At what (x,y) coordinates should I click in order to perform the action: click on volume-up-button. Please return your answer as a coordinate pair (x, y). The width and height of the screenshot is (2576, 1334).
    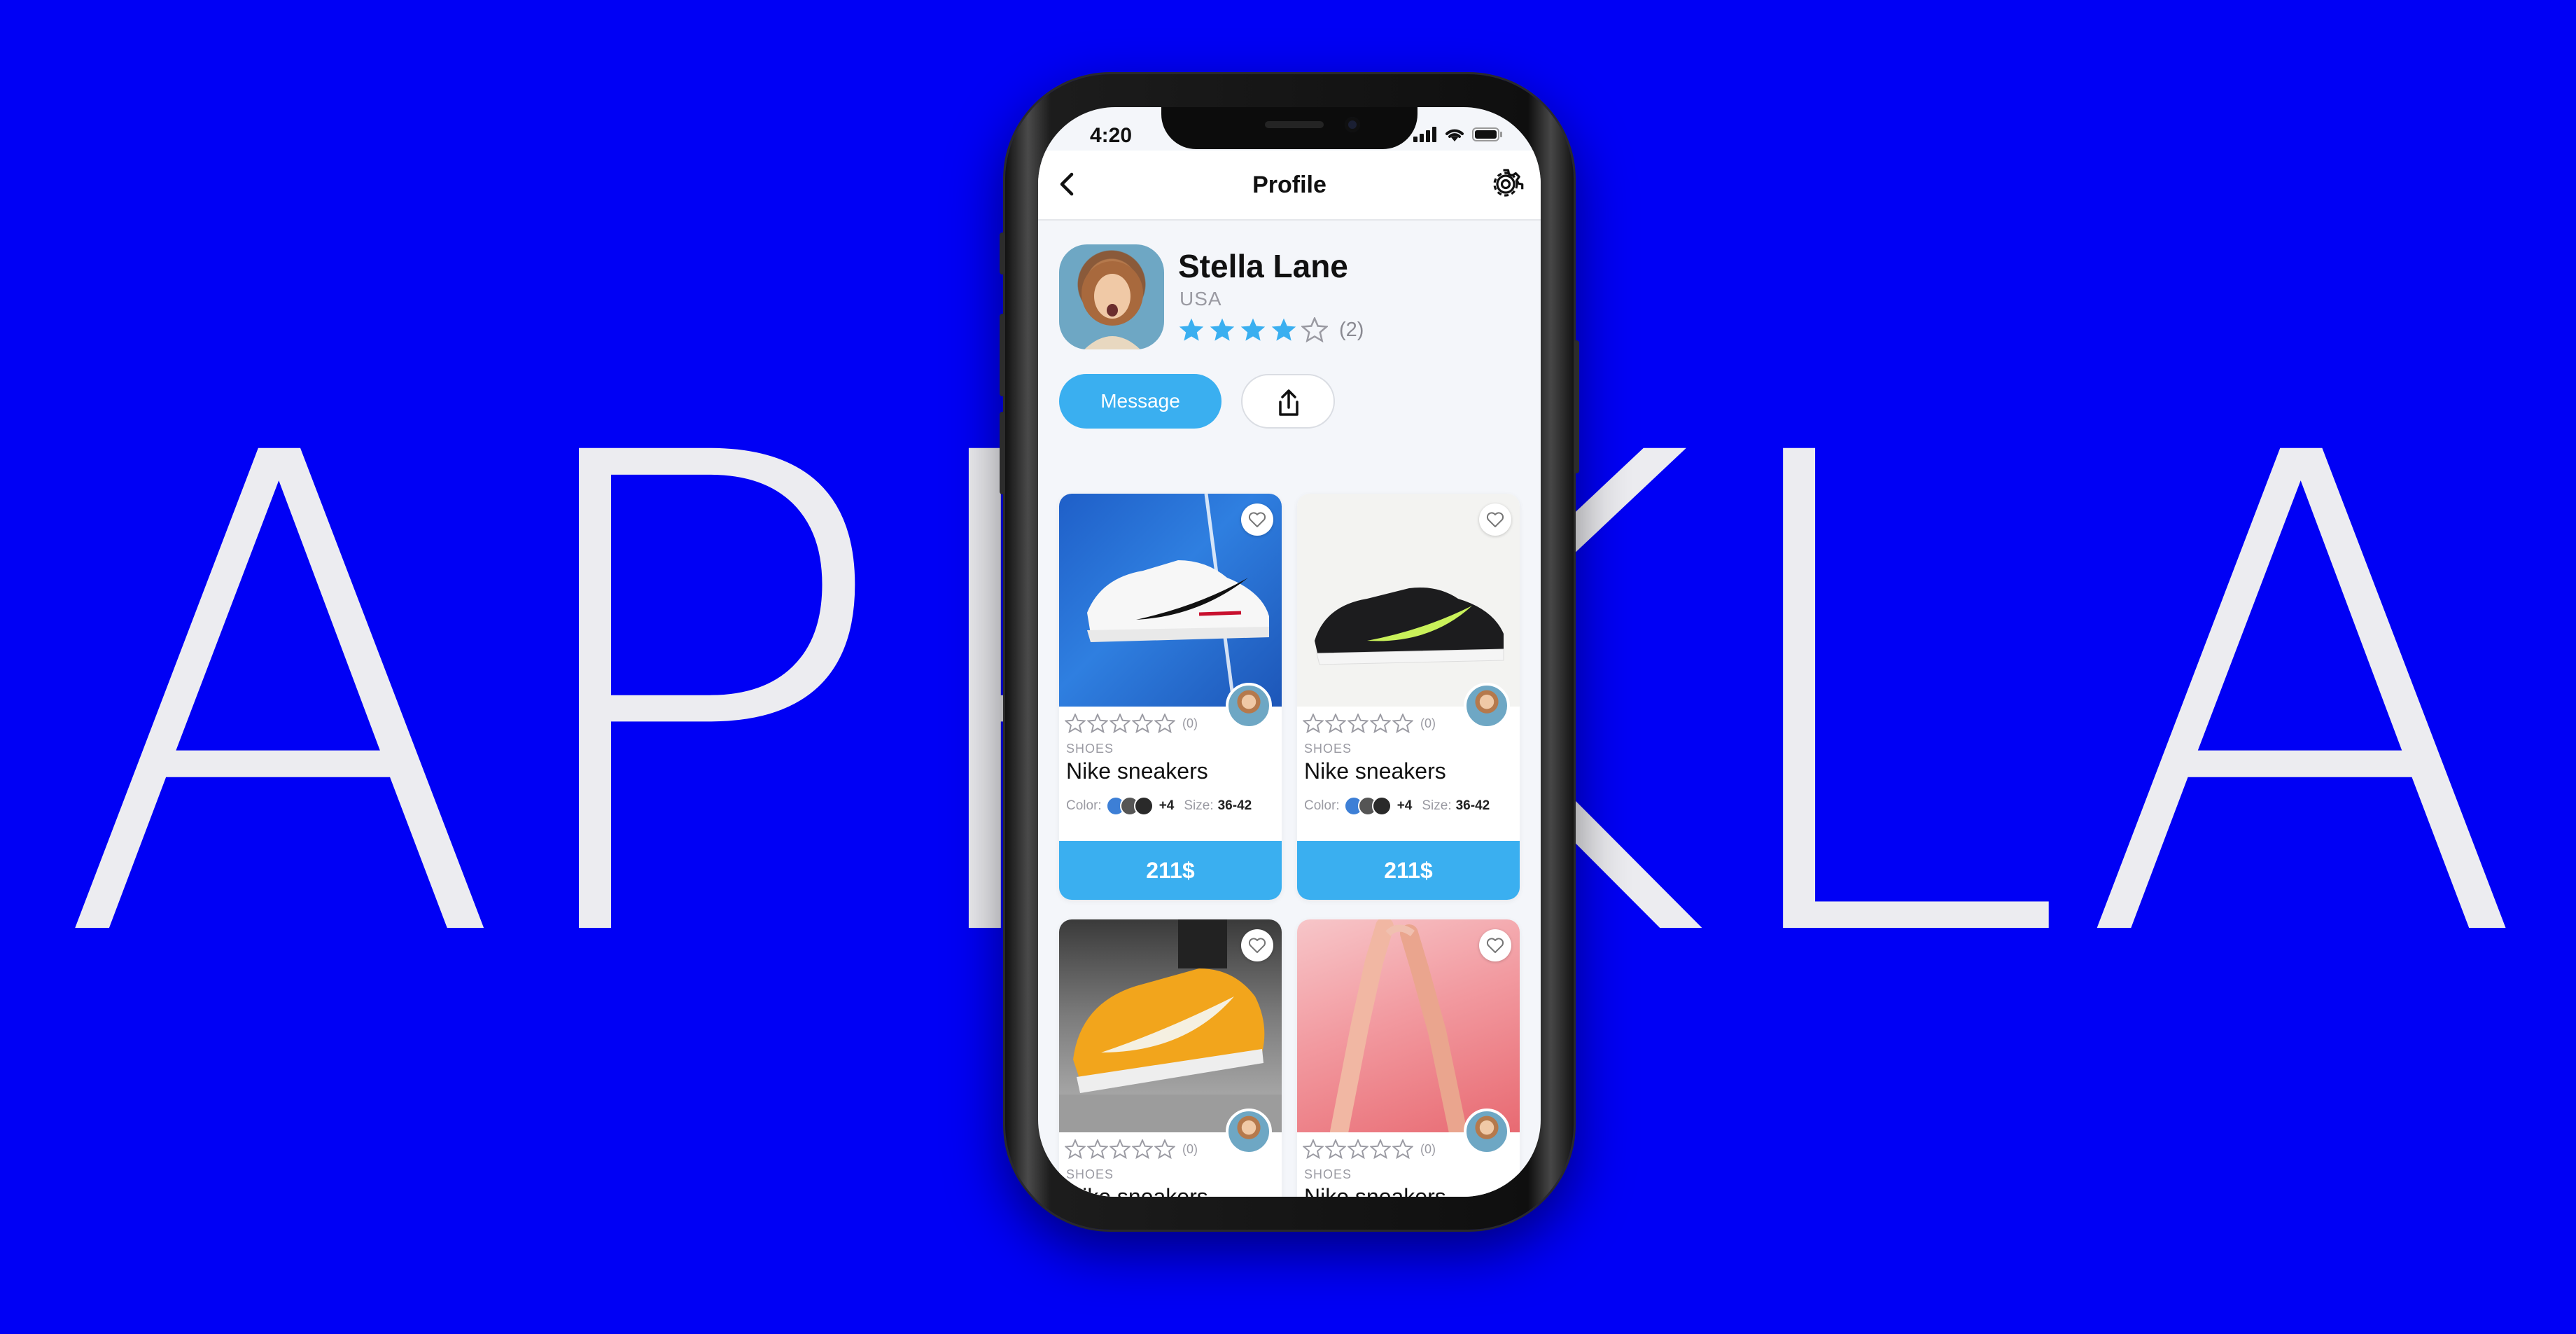
    Looking at the image, I should click on (1002, 355).